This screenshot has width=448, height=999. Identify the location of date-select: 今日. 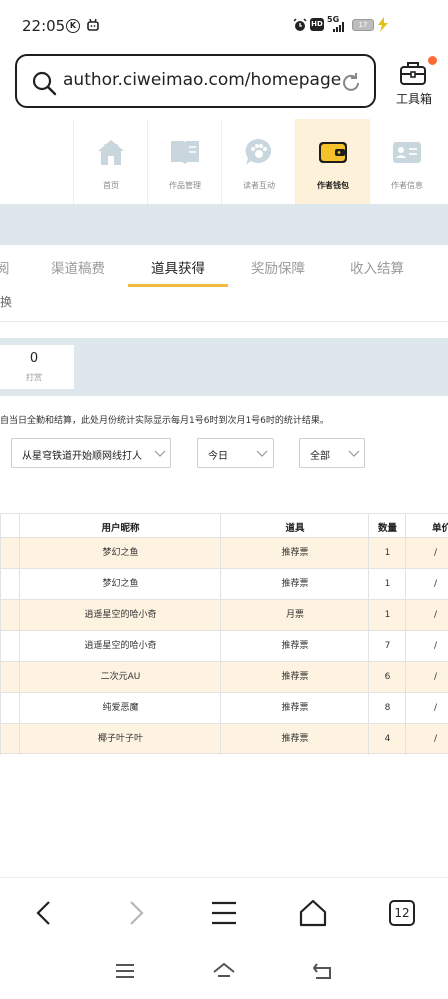
(235, 453).